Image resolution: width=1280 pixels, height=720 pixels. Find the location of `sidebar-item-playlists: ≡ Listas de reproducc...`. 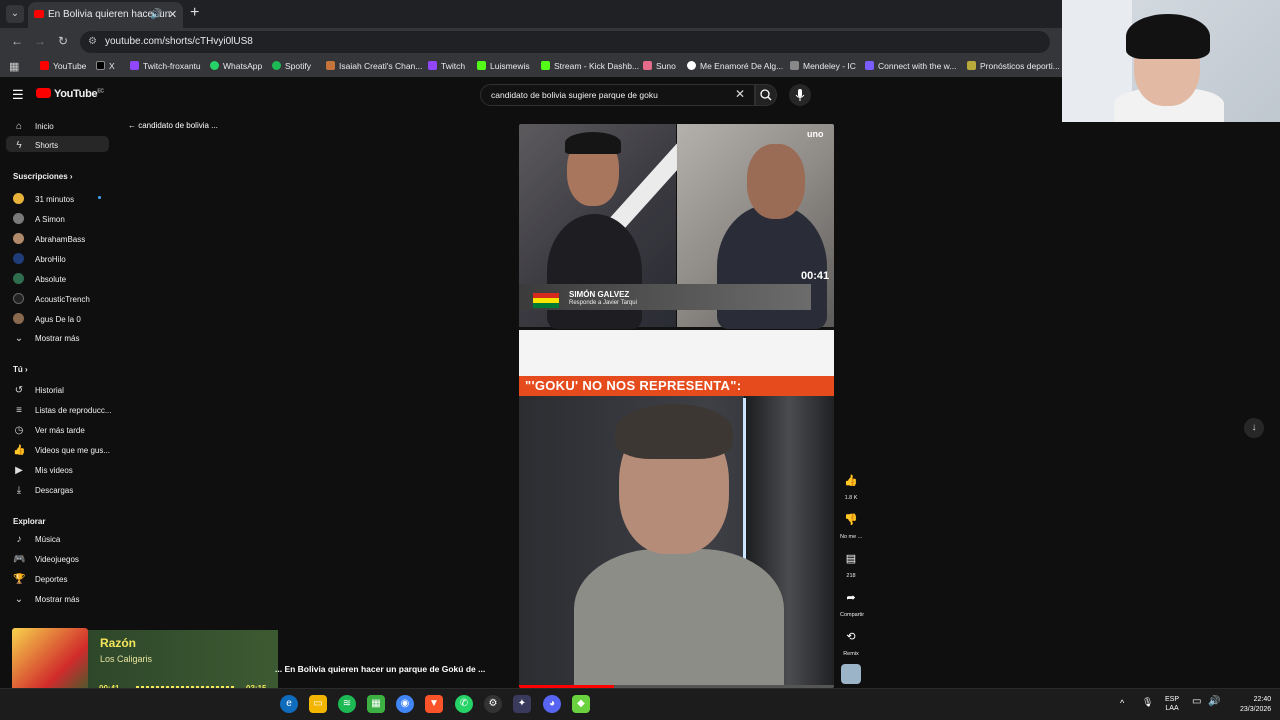

sidebar-item-playlists: ≡ Listas de reproducc... is located at coordinates (62, 410).